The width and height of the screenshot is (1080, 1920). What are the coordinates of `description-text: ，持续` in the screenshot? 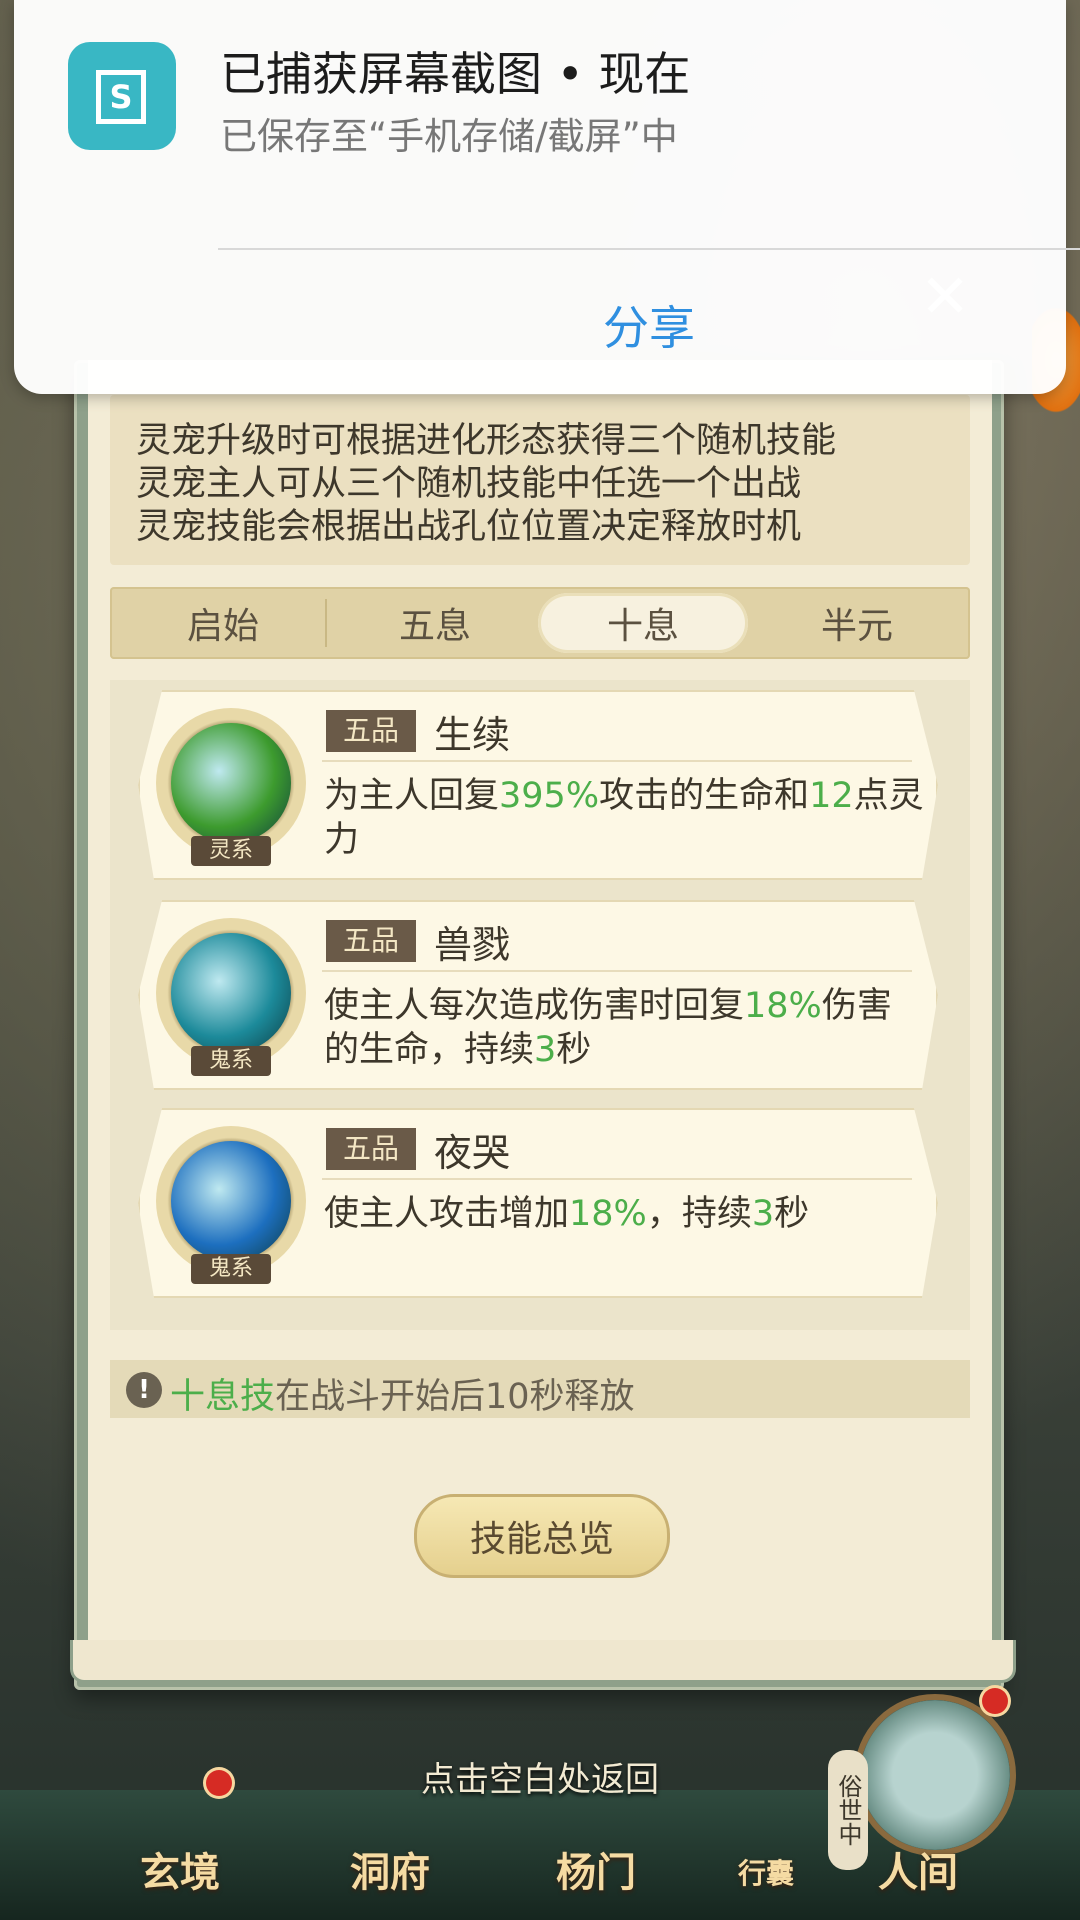 It's located at (699, 1214).